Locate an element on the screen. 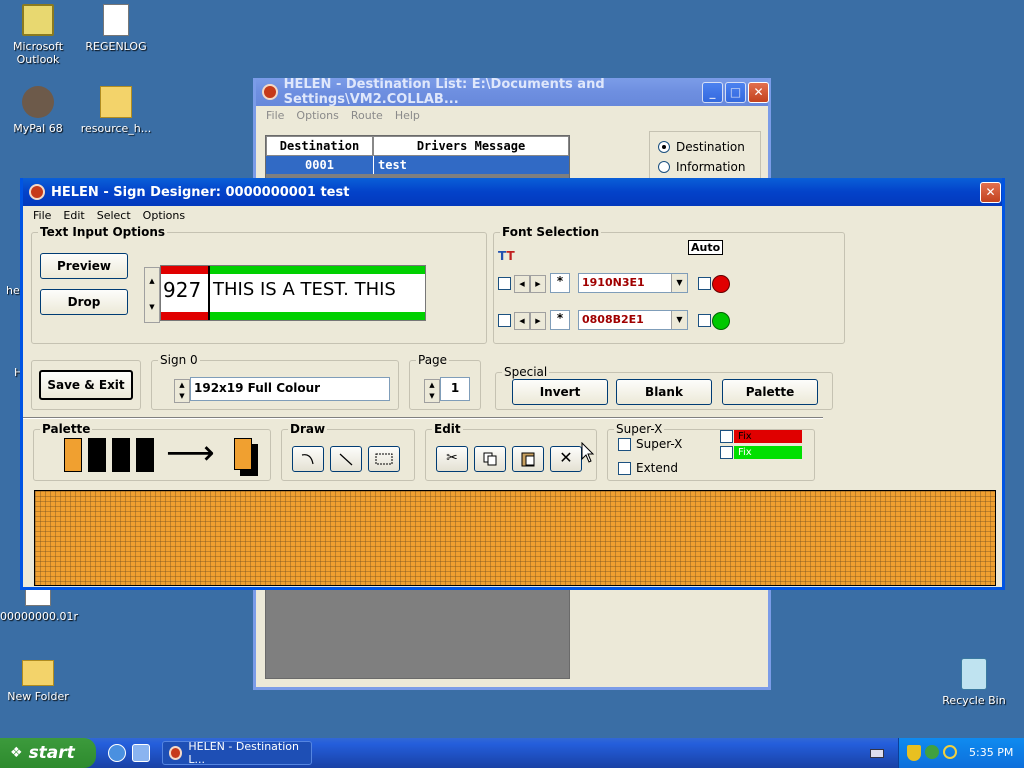 The image size is (1024, 768). font2-checkbox is located at coordinates (504, 320).